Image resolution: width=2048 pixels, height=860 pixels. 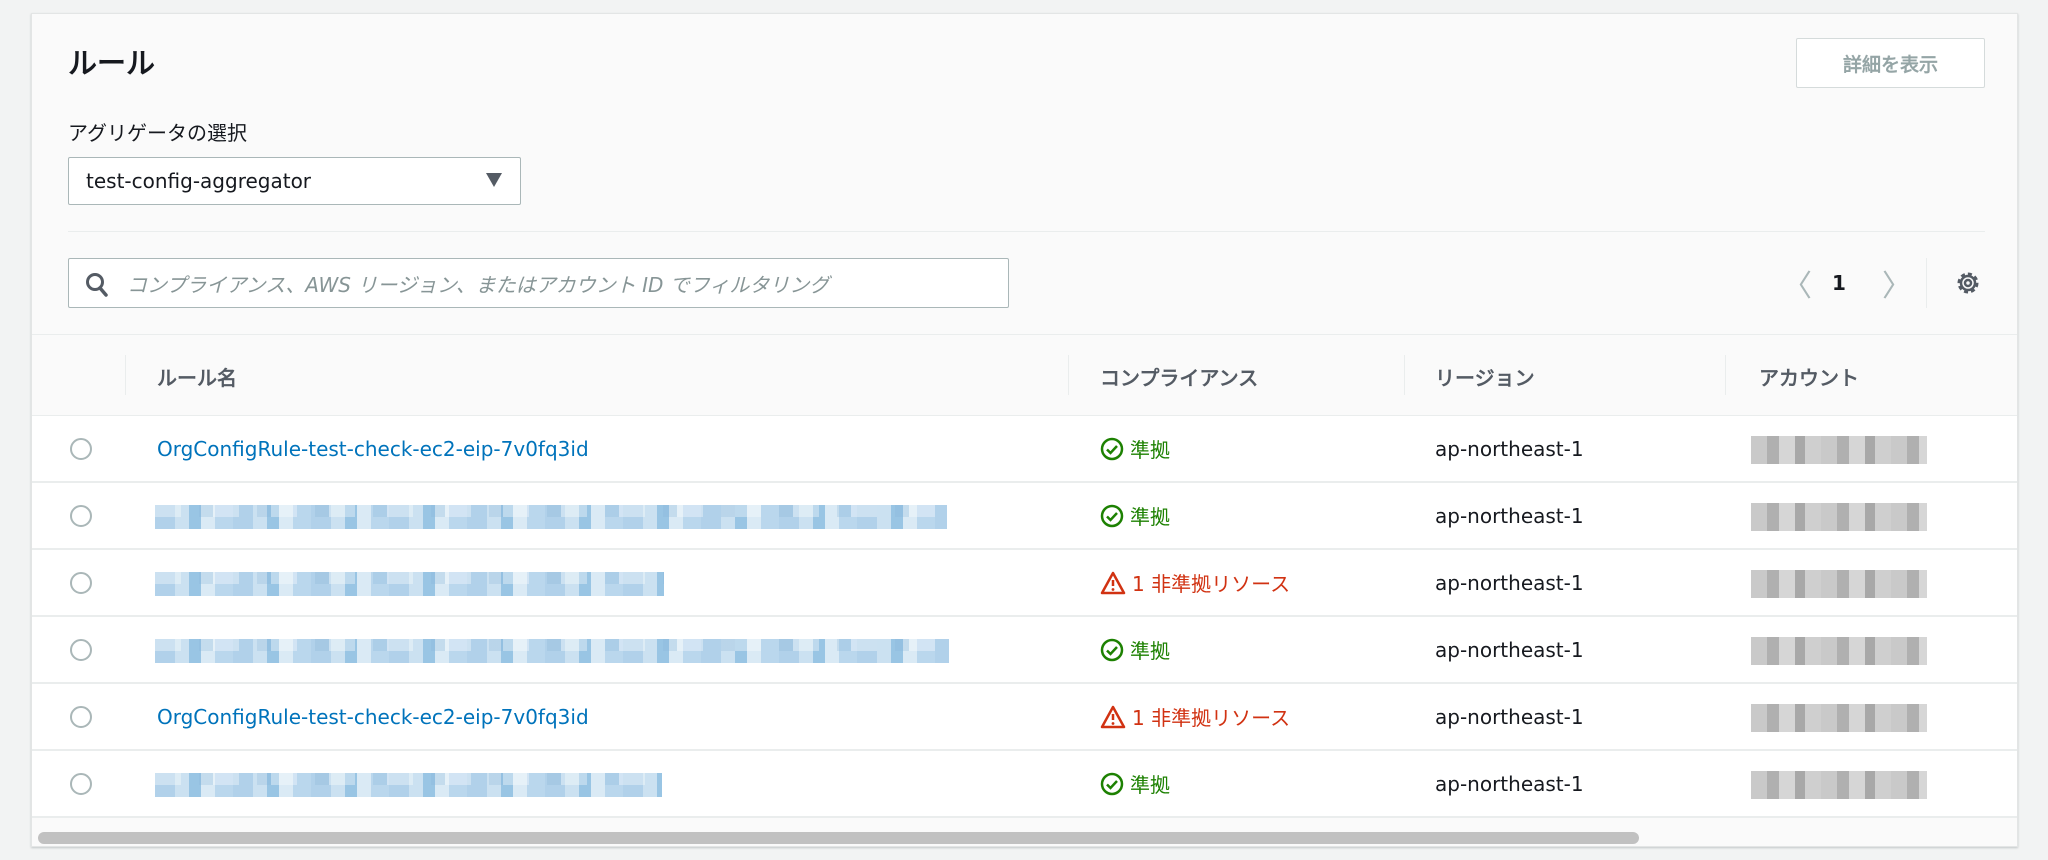 What do you see at coordinates (838, 838) in the screenshot?
I see `horizontal-scrollbar` at bounding box center [838, 838].